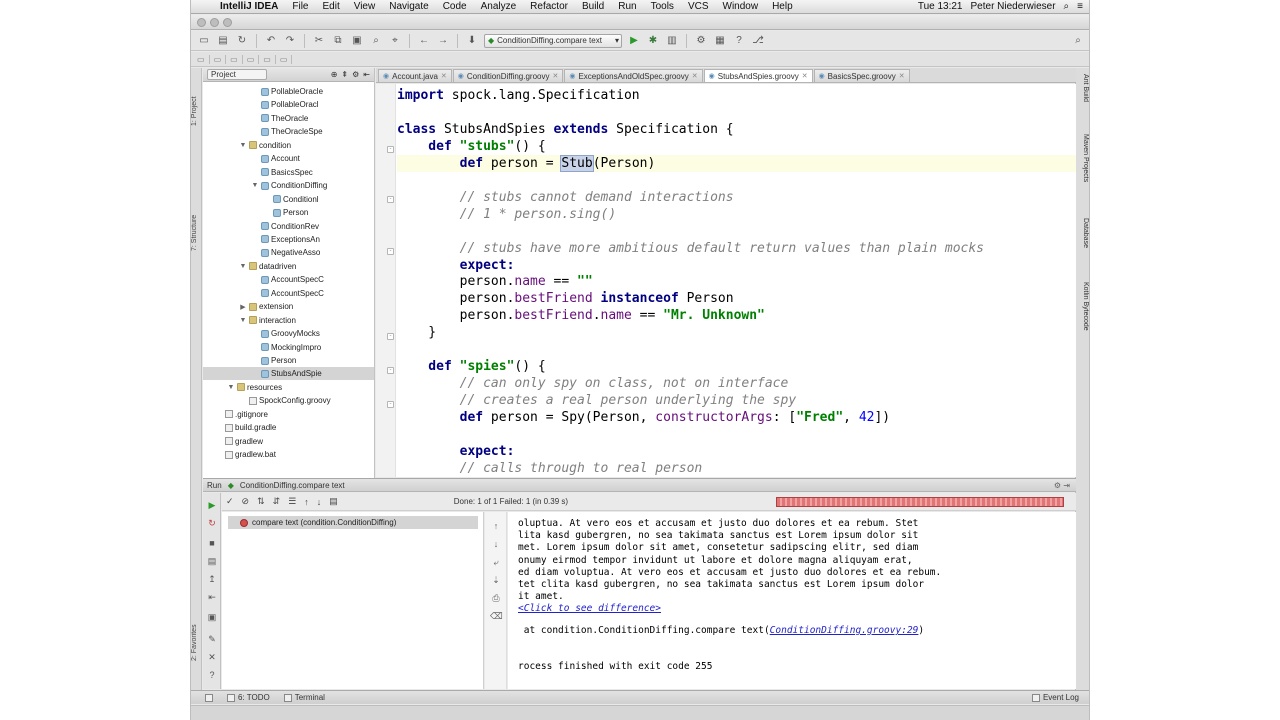 The height and width of the screenshot is (720, 1280). I want to click on menu-vcs: VCS, so click(698, 6).